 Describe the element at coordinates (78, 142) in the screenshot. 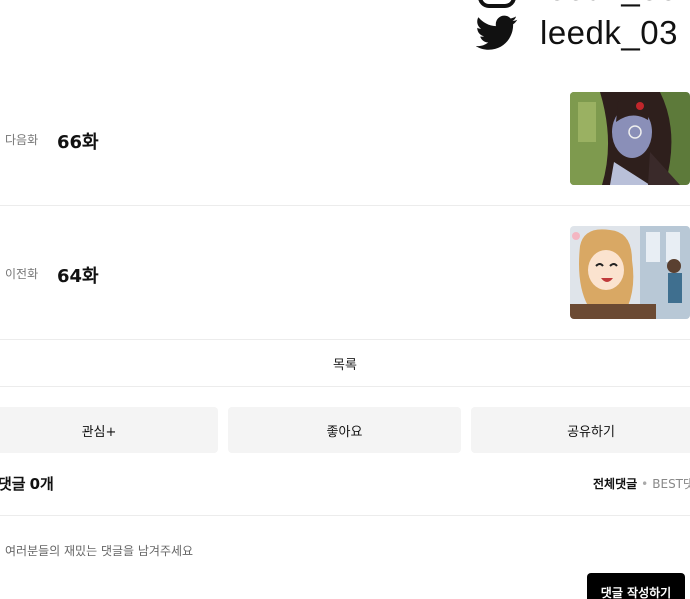

I see `next-episode-title: 66화` at that location.